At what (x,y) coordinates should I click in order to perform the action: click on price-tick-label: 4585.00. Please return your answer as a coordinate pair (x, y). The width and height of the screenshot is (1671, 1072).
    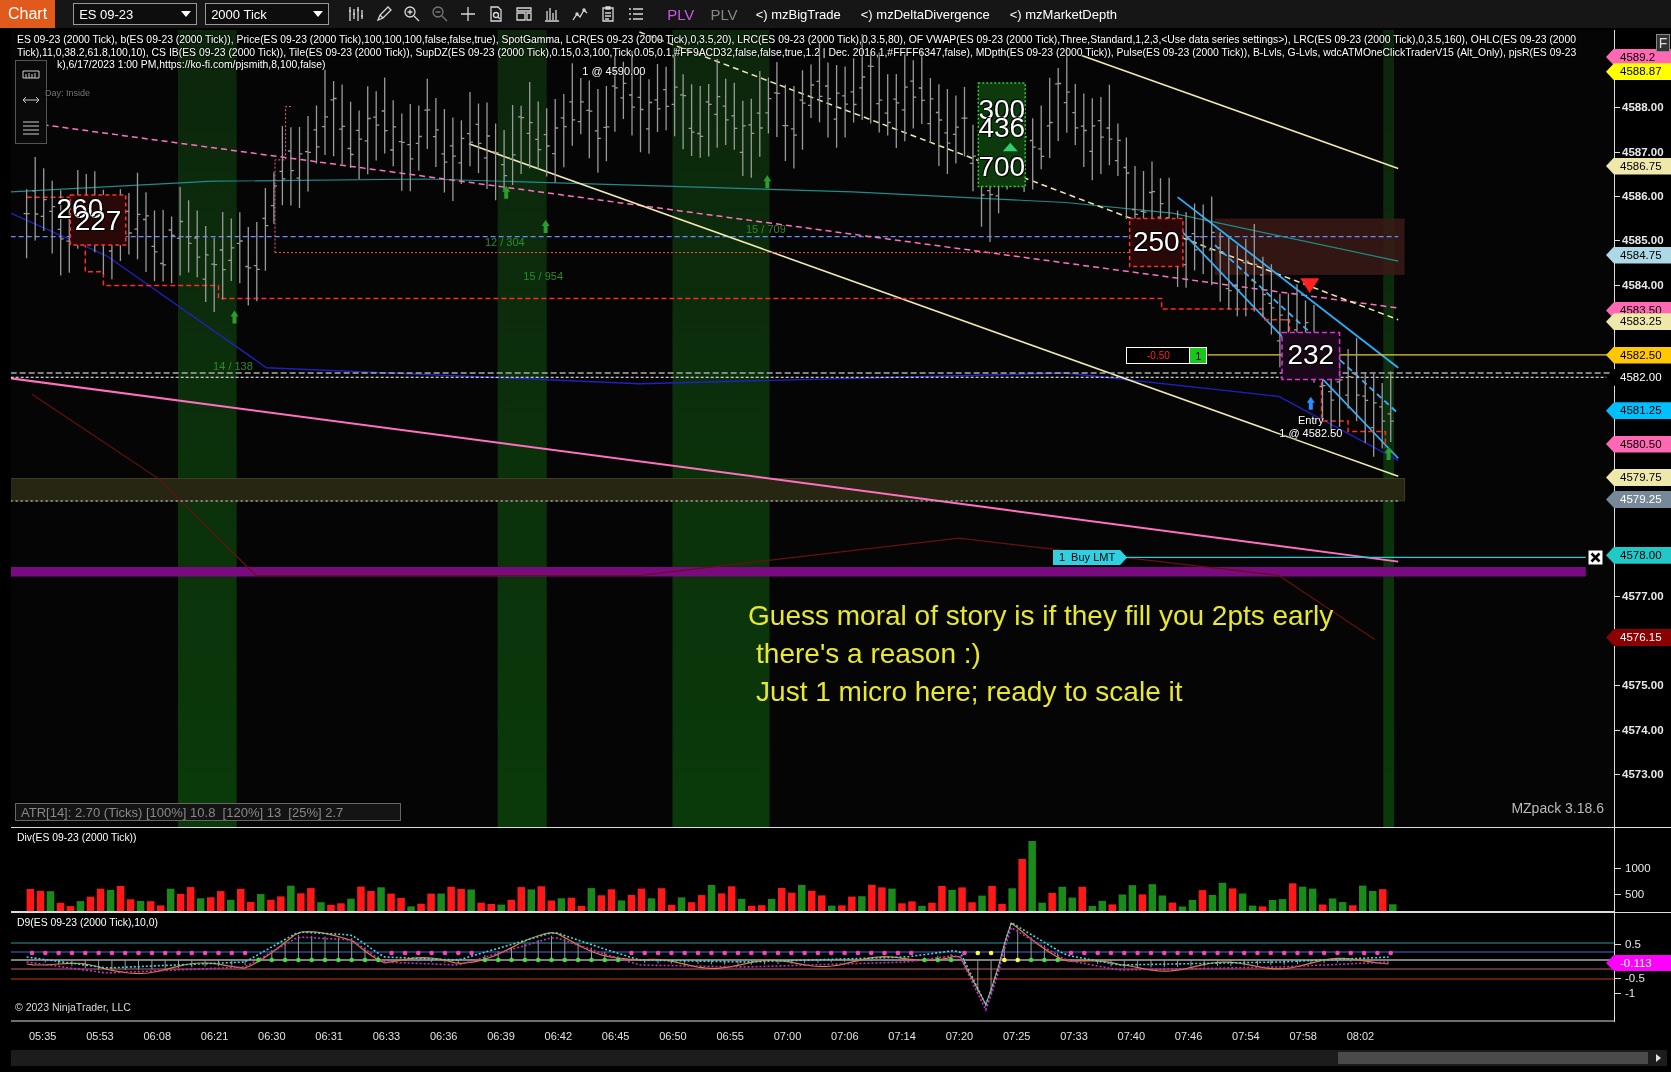
    Looking at the image, I should click on (1643, 241).